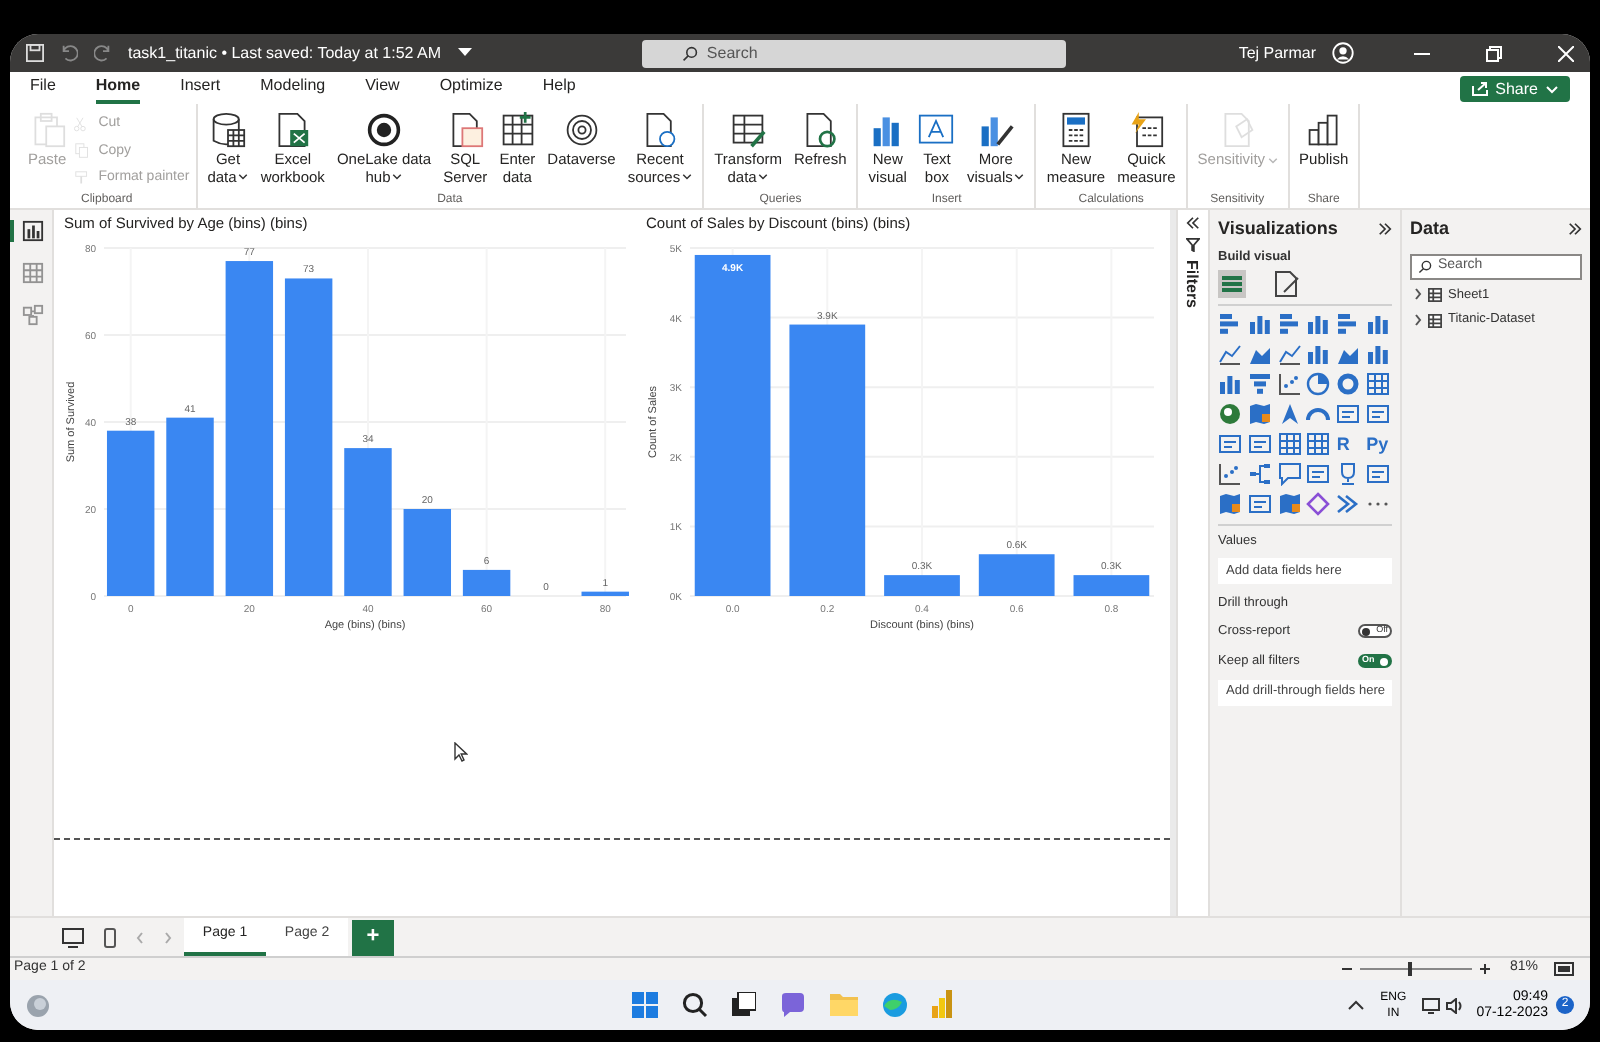 The width and height of the screenshot is (1600, 1042). I want to click on chevron-icon, so click(1348, 504).